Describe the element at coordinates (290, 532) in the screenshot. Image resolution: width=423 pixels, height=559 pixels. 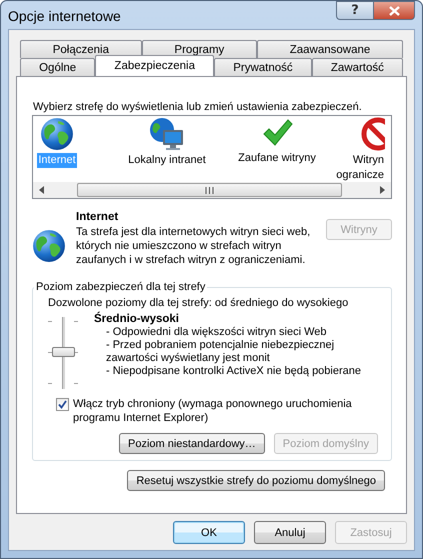
I see `dialog-button: Anuluj` at that location.